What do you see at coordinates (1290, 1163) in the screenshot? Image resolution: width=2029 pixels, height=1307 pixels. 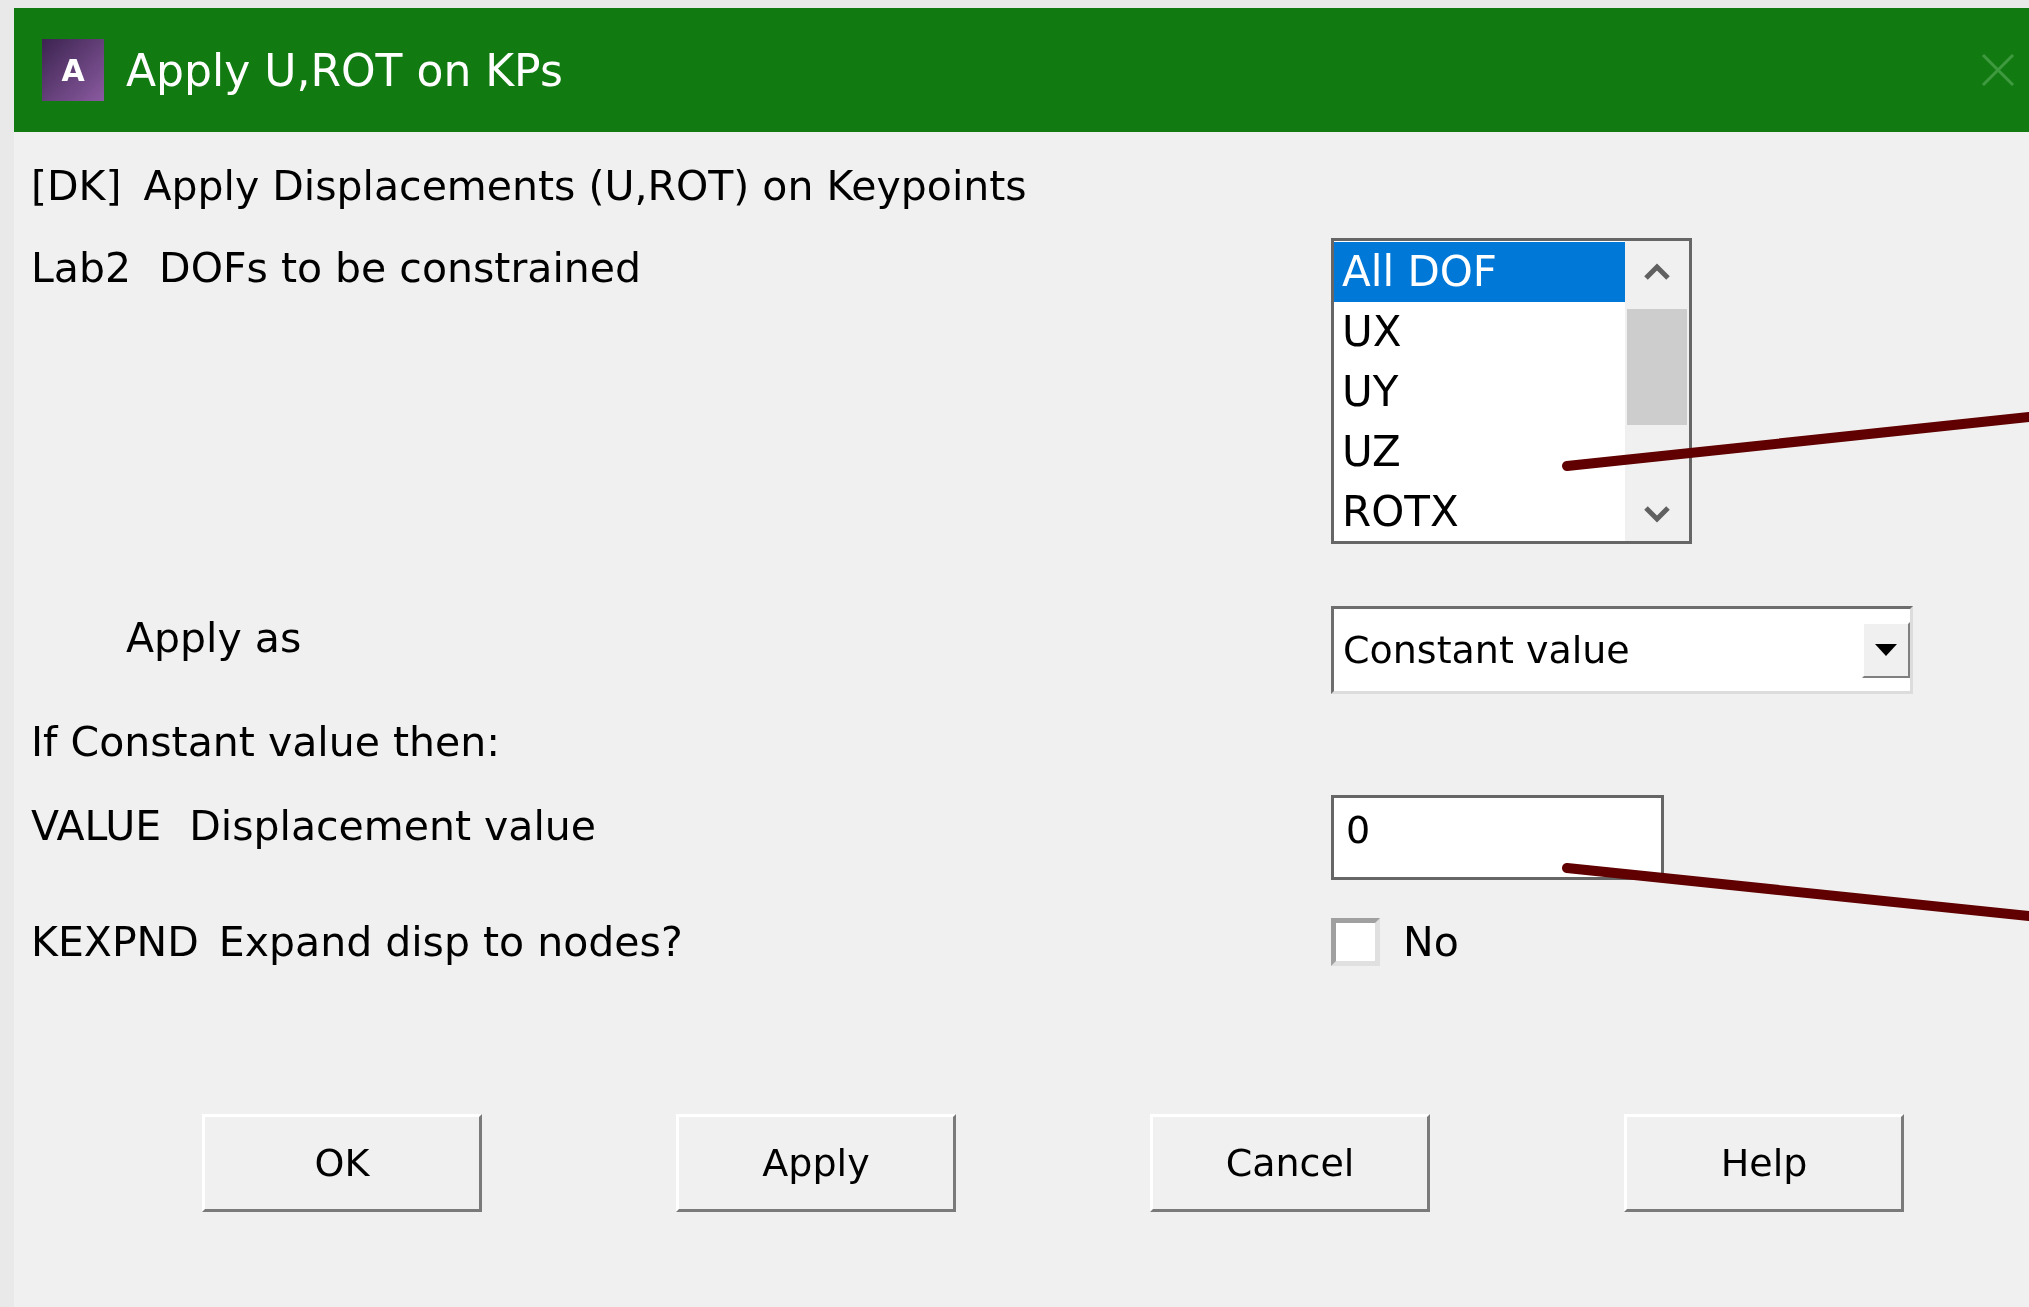 I see `dialog-button: Cancel` at bounding box center [1290, 1163].